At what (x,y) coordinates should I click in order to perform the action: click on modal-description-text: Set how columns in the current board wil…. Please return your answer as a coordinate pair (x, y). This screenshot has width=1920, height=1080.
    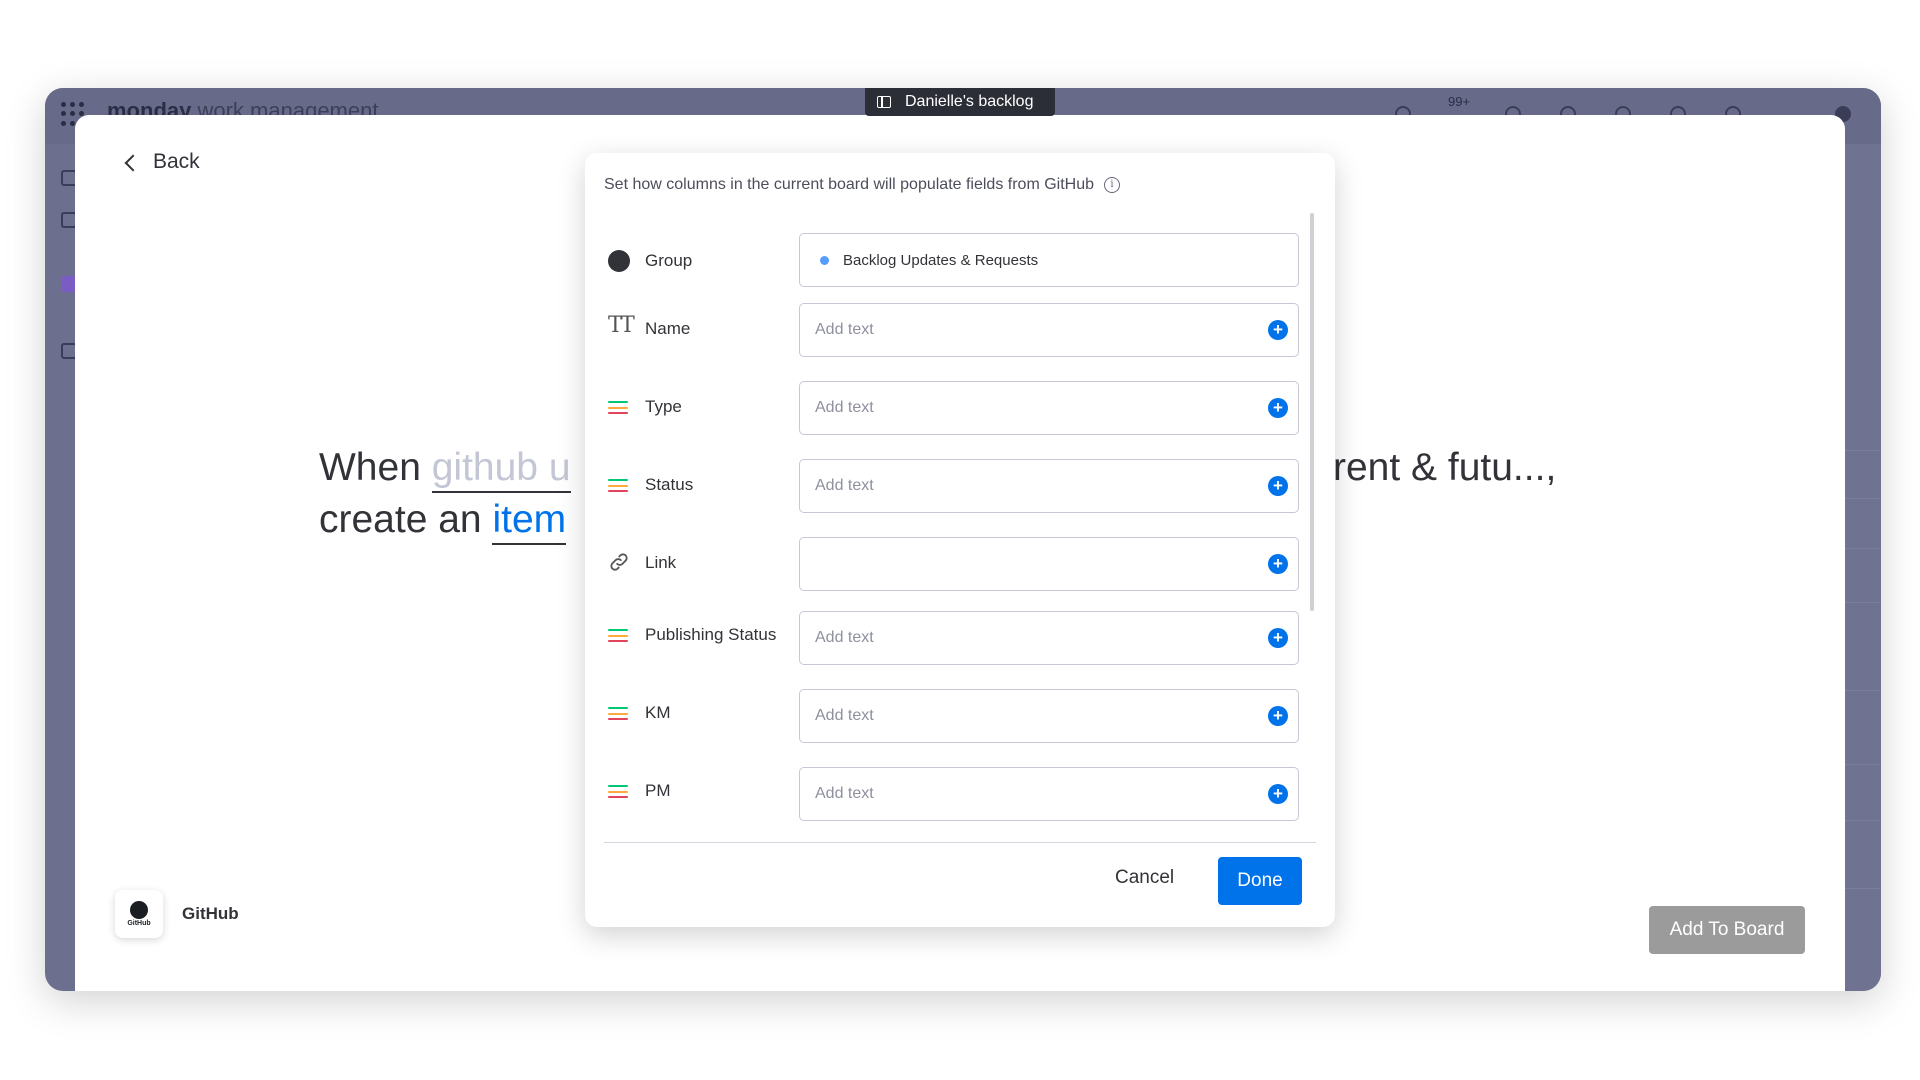
    Looking at the image, I should click on (849, 184).